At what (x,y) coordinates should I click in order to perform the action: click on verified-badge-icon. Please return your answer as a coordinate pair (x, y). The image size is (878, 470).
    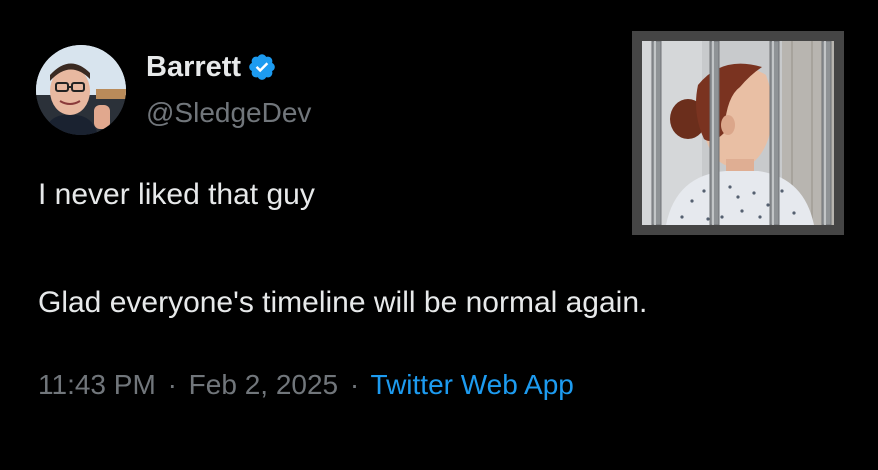
    Looking at the image, I should click on (262, 67).